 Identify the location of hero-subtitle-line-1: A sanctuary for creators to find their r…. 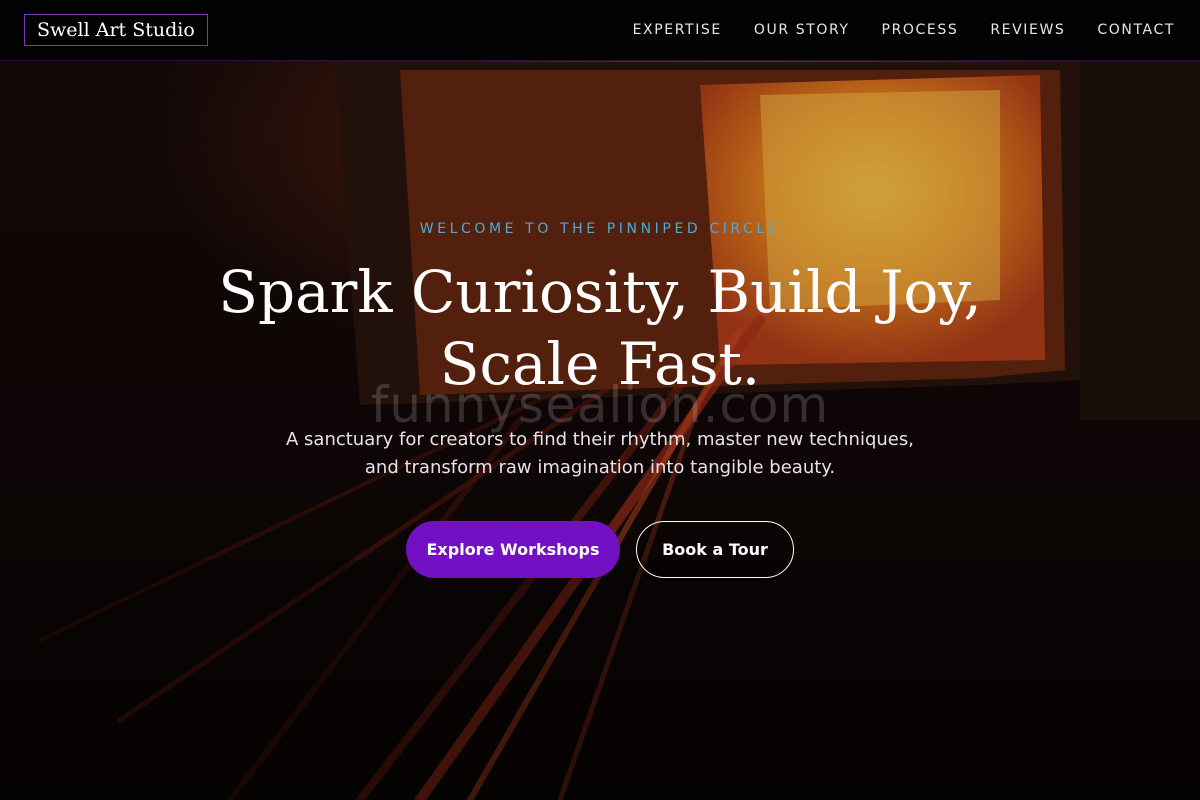
(600, 439).